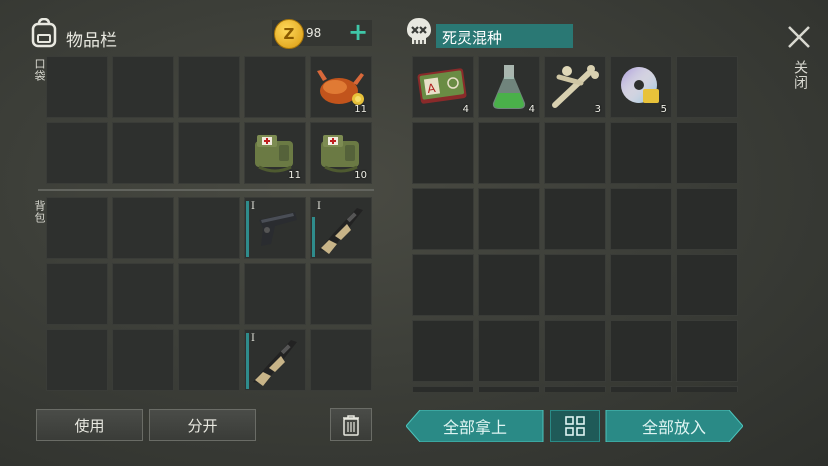  Describe the element at coordinates (341, 153) in the screenshot. I see `pocket-slot-medbag: 10` at that location.